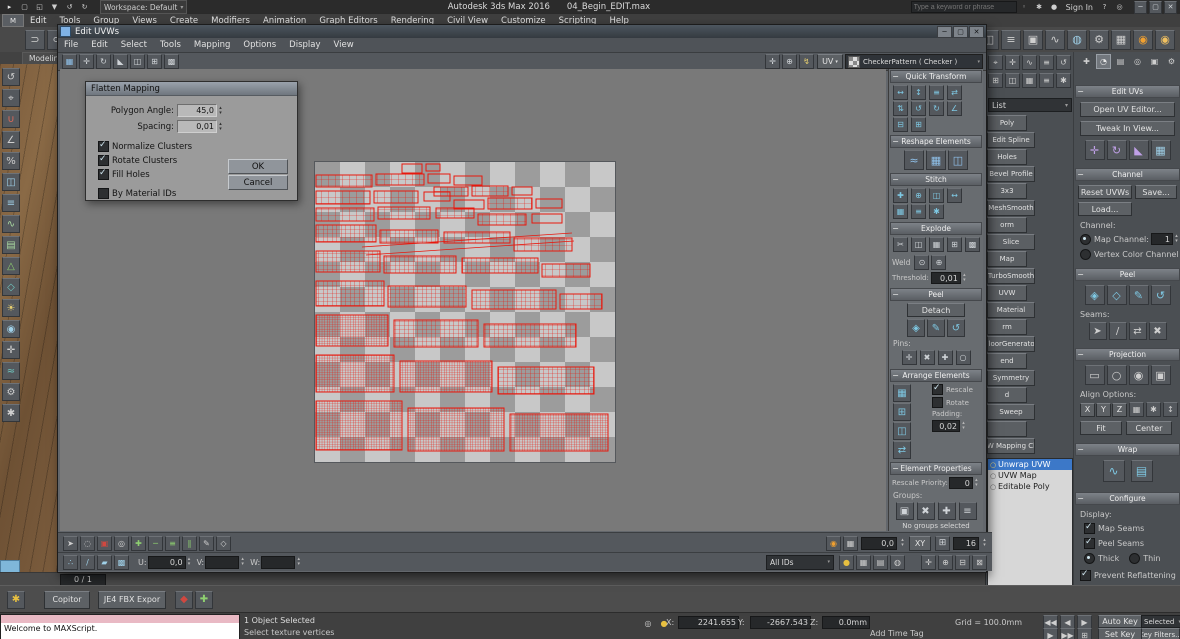 This screenshot has height=639, width=1180. Describe the element at coordinates (222, 562) in the screenshot. I see `v-field` at that location.